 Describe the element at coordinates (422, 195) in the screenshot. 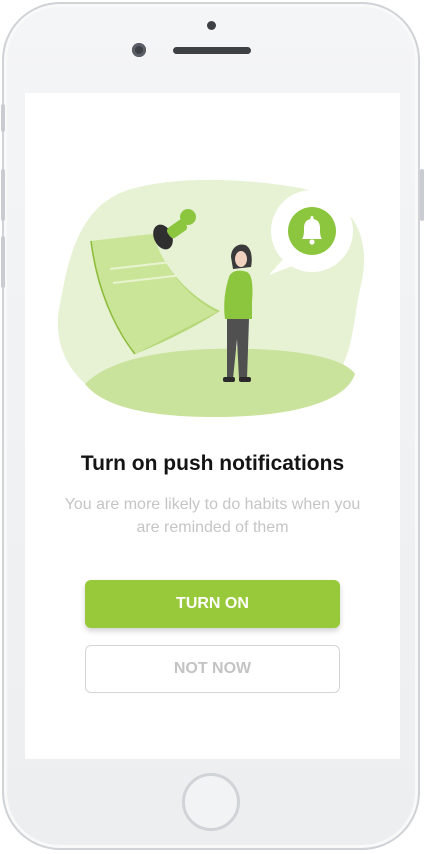

I see `power-button` at that location.